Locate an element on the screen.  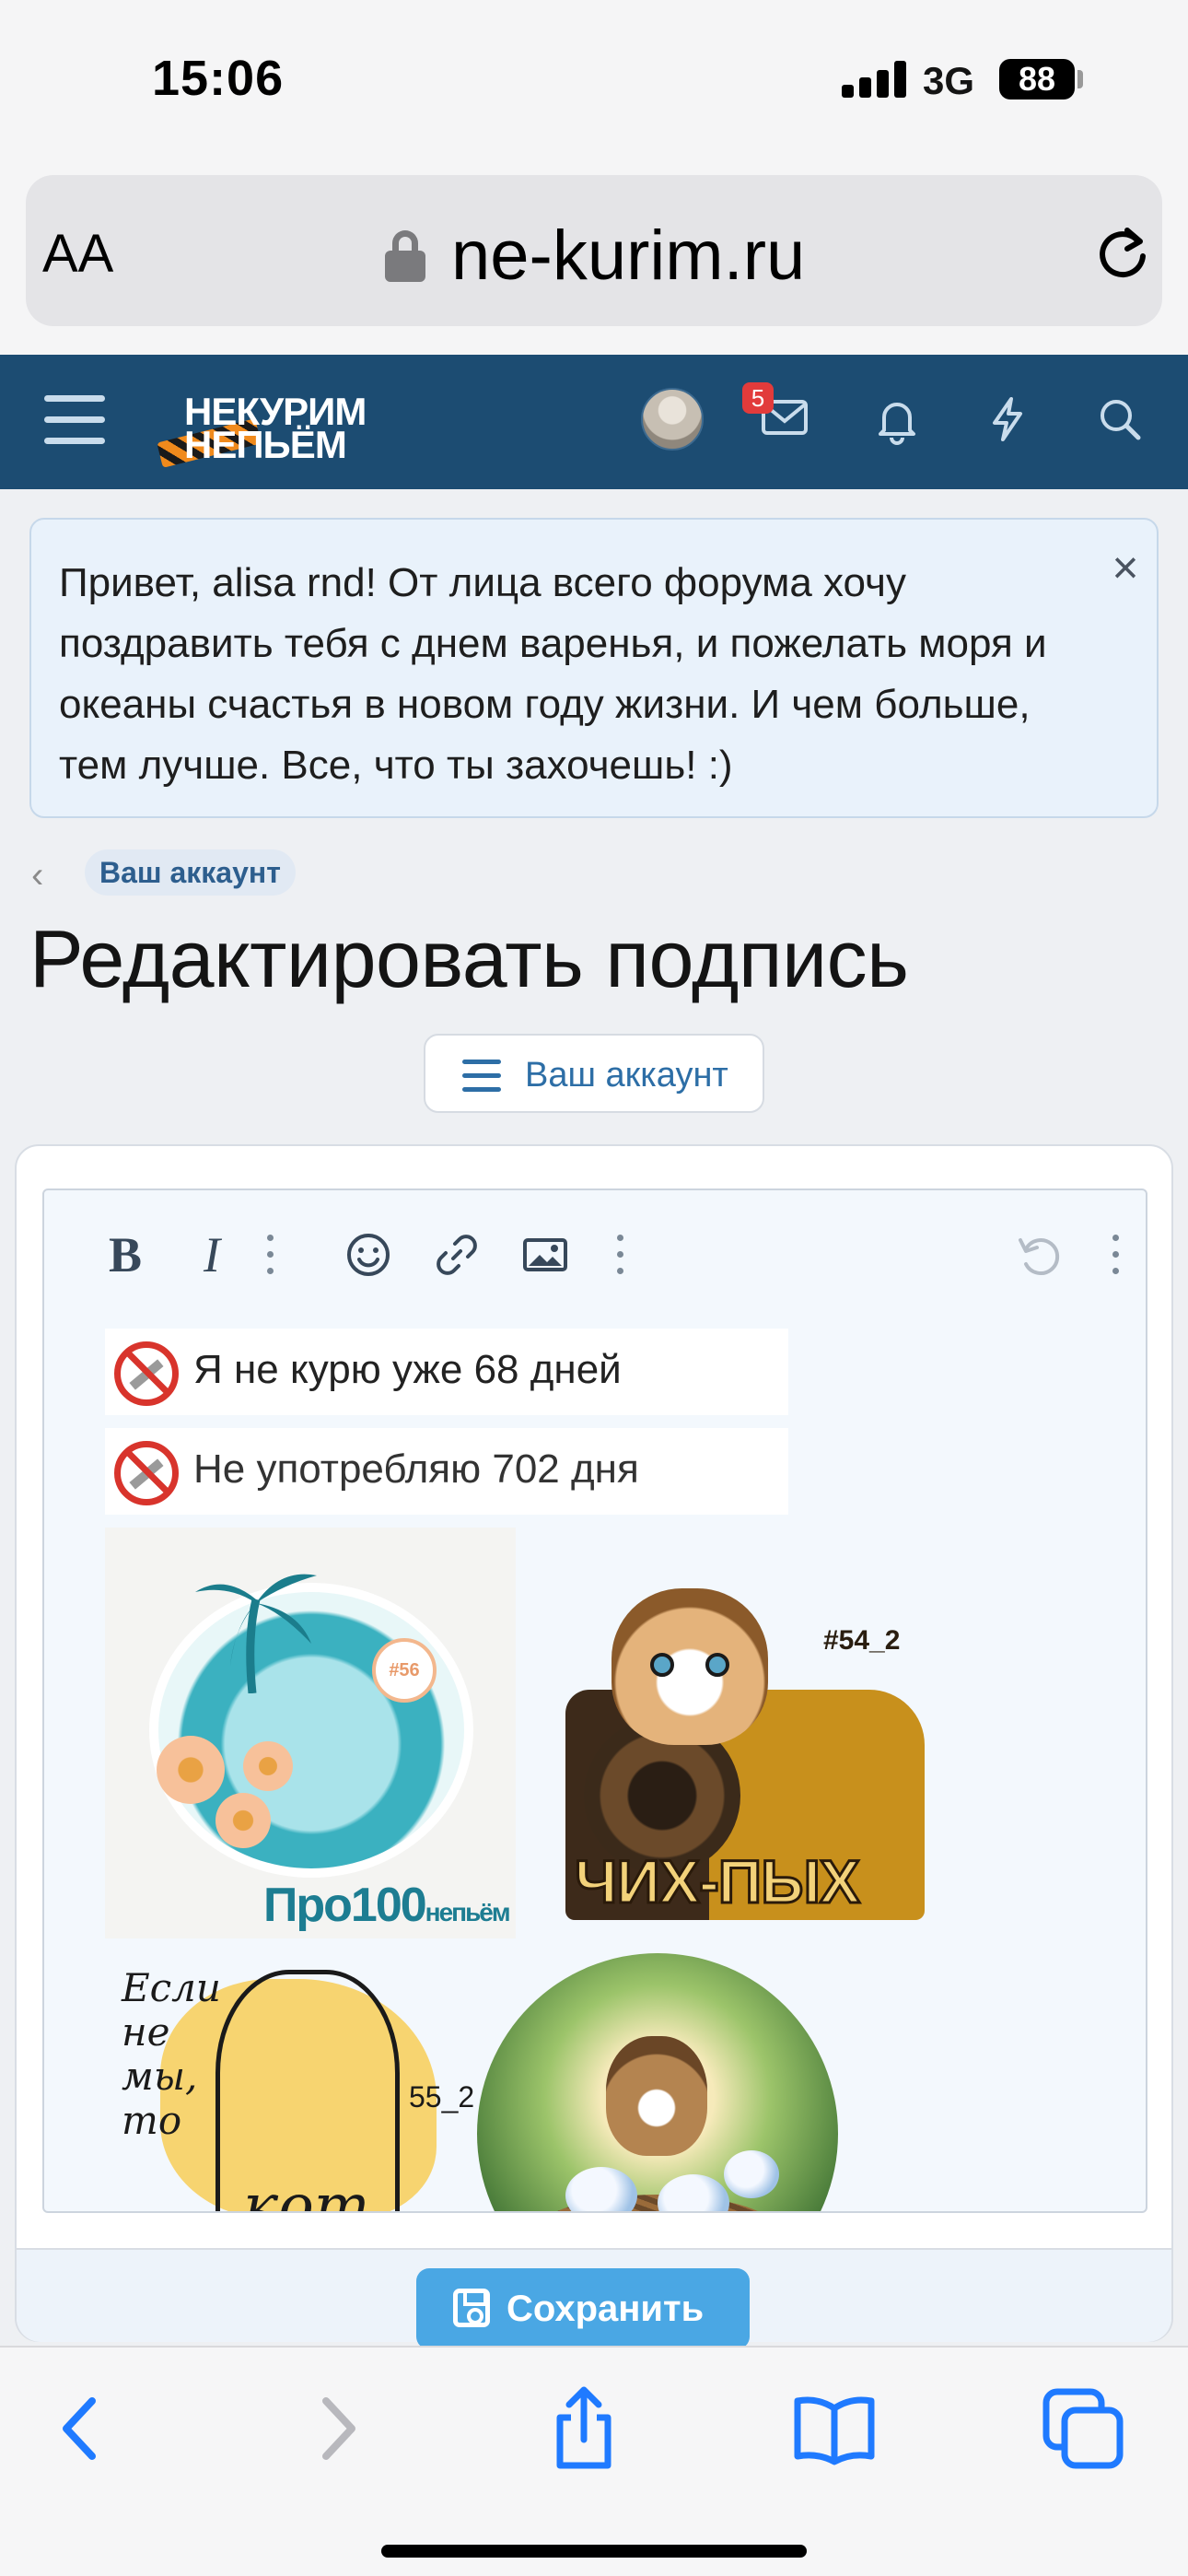
status-bar: 15:06 3G 88 is located at coordinates (594, 83).